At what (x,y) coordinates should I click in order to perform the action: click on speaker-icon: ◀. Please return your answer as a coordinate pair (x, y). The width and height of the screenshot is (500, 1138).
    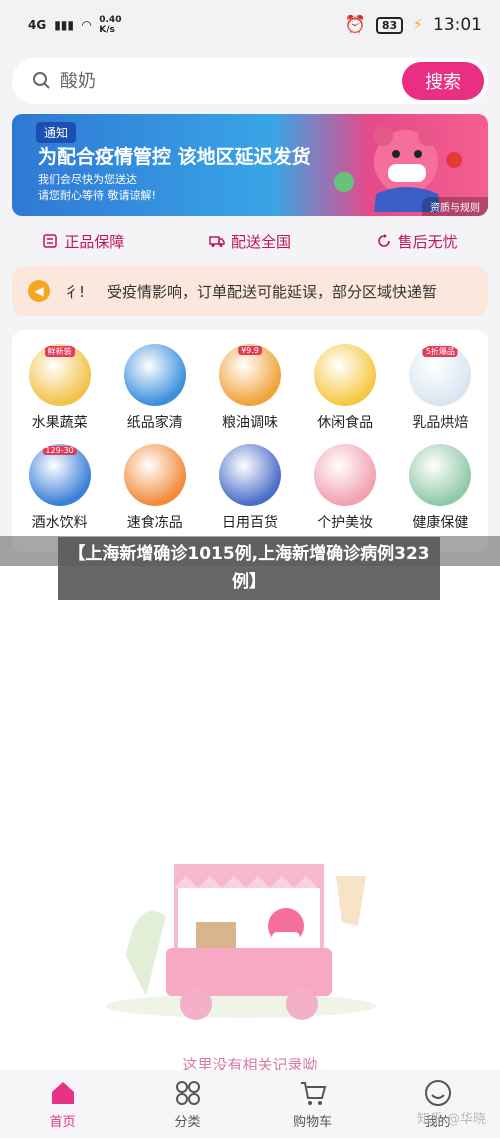
    Looking at the image, I should click on (39, 291).